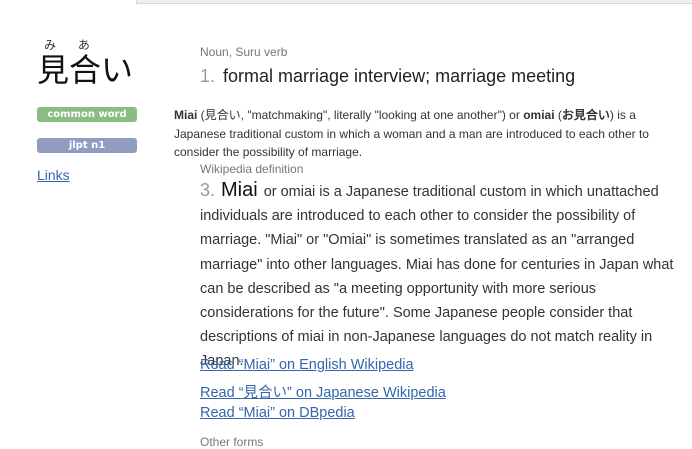  I want to click on note-term: omiai, so click(539, 115).